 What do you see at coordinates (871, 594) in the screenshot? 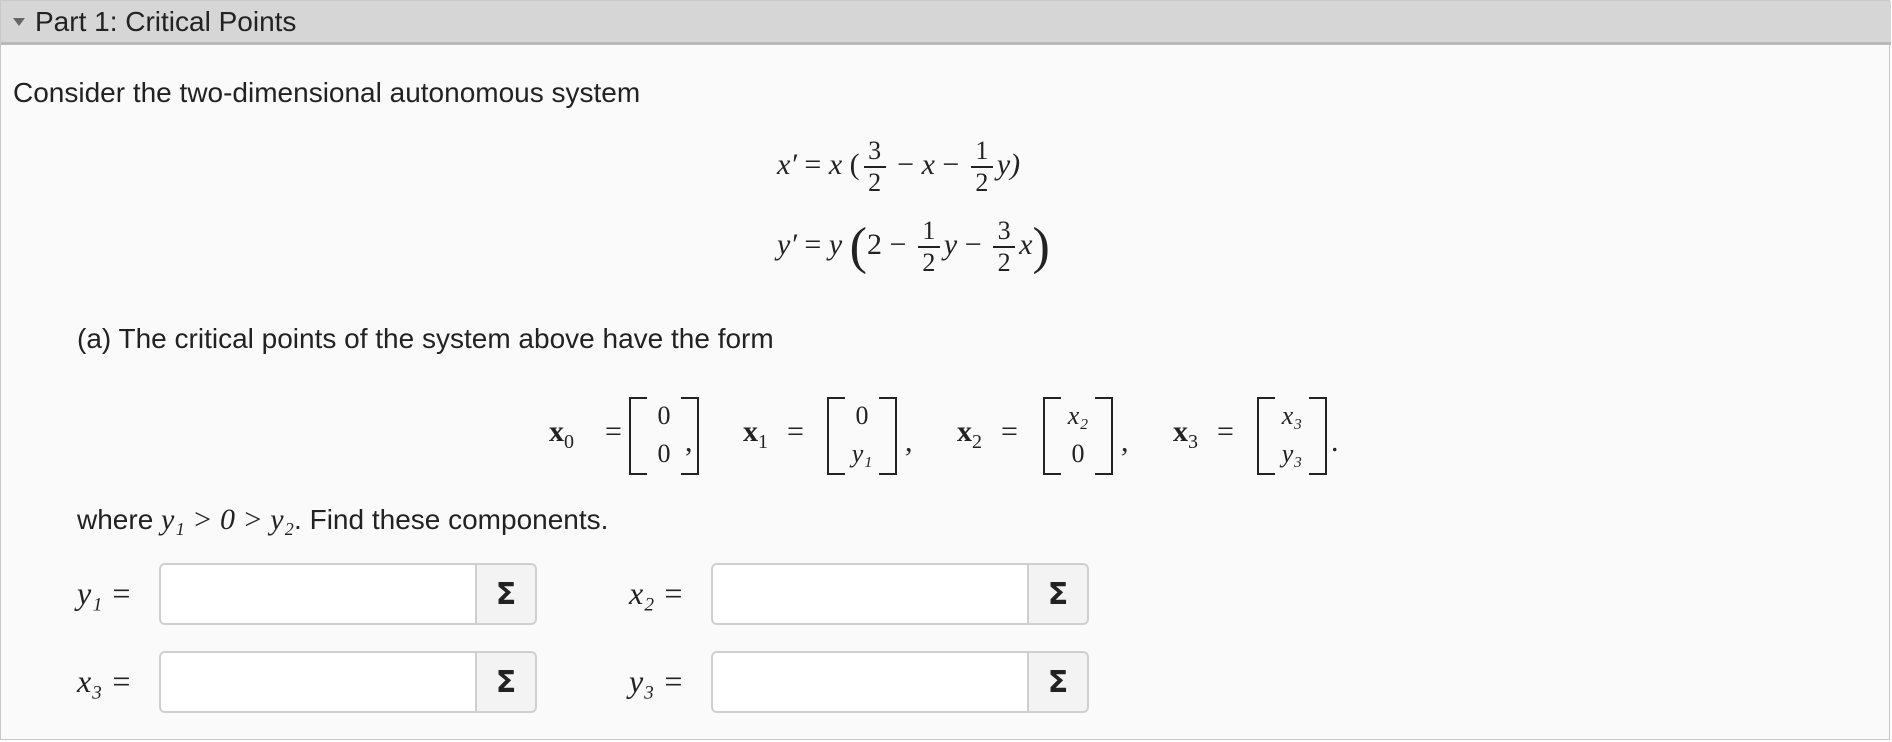
I see `x2-input` at bounding box center [871, 594].